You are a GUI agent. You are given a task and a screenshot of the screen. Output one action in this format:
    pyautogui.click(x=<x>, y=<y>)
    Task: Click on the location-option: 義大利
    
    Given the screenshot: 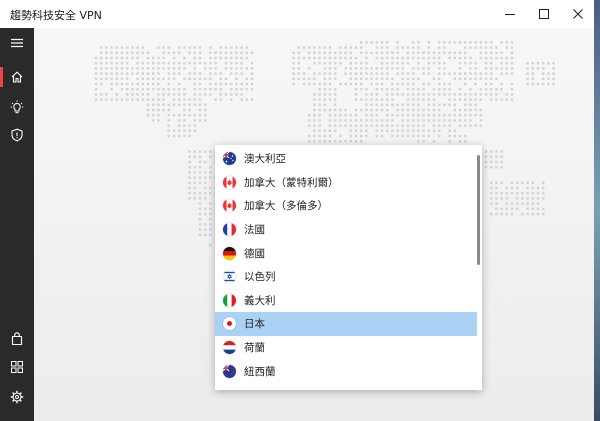 What is the action you would take?
    pyautogui.click(x=346, y=301)
    